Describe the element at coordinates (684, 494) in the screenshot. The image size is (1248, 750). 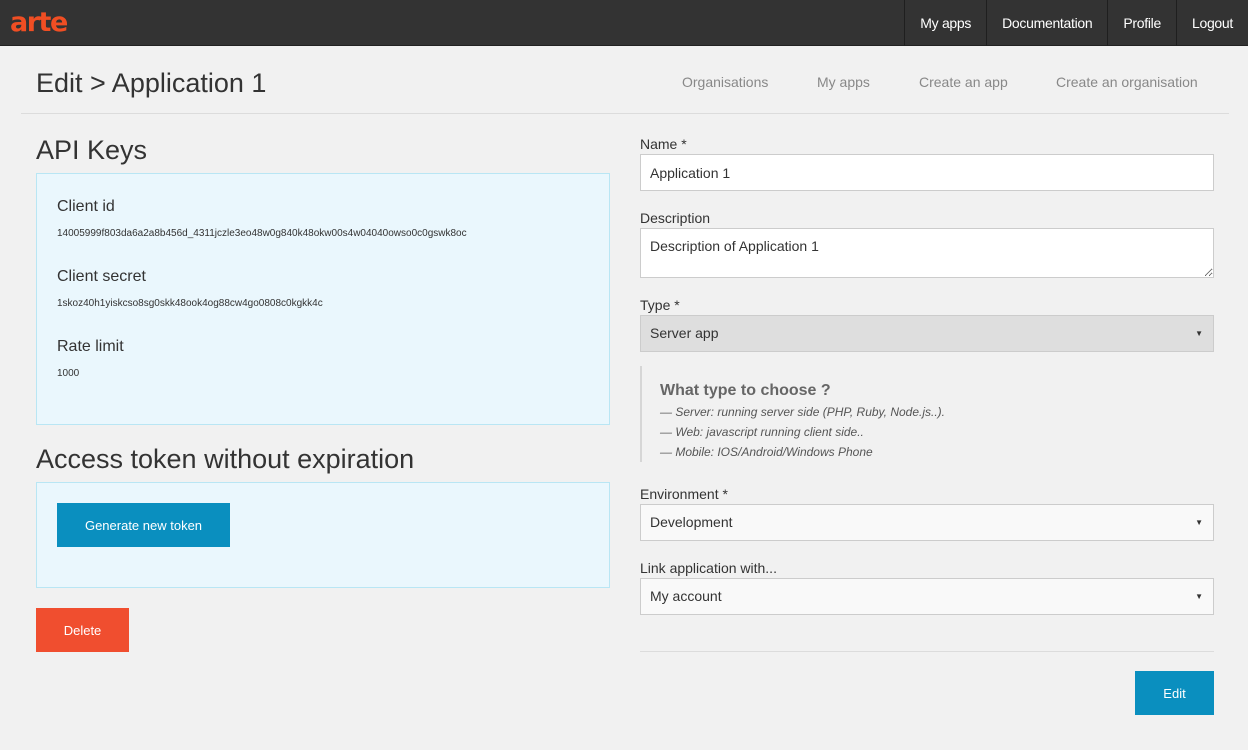
I see `environment-label: Environment *` at that location.